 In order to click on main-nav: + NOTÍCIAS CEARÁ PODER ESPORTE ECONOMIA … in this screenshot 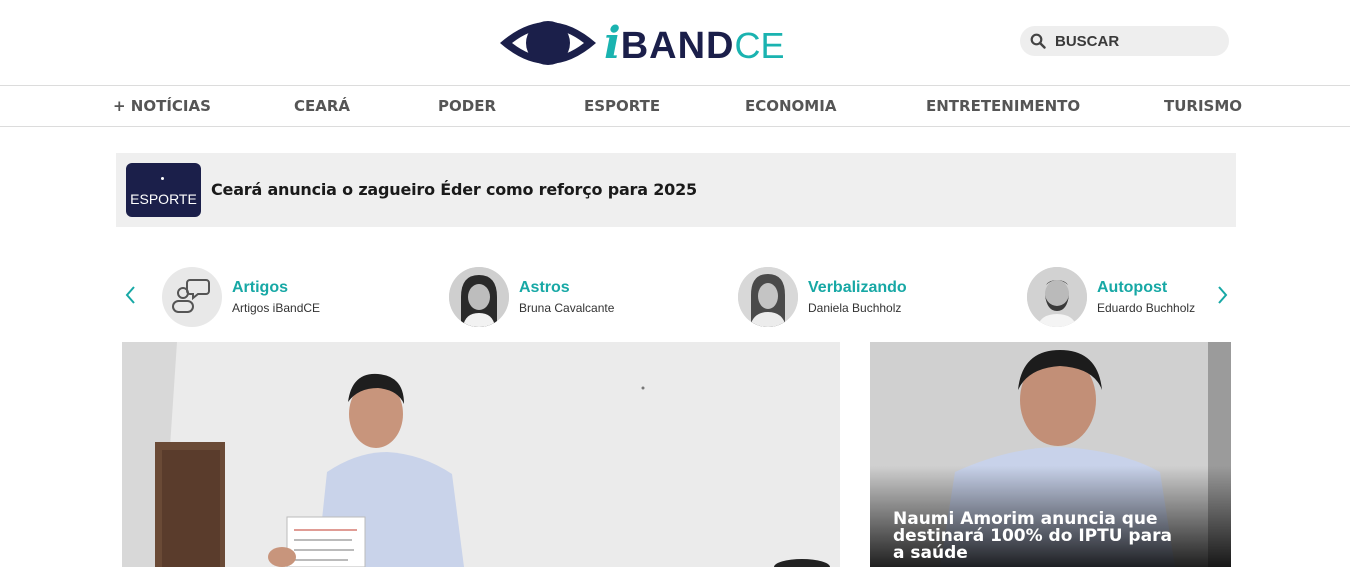, I will do `click(675, 106)`.